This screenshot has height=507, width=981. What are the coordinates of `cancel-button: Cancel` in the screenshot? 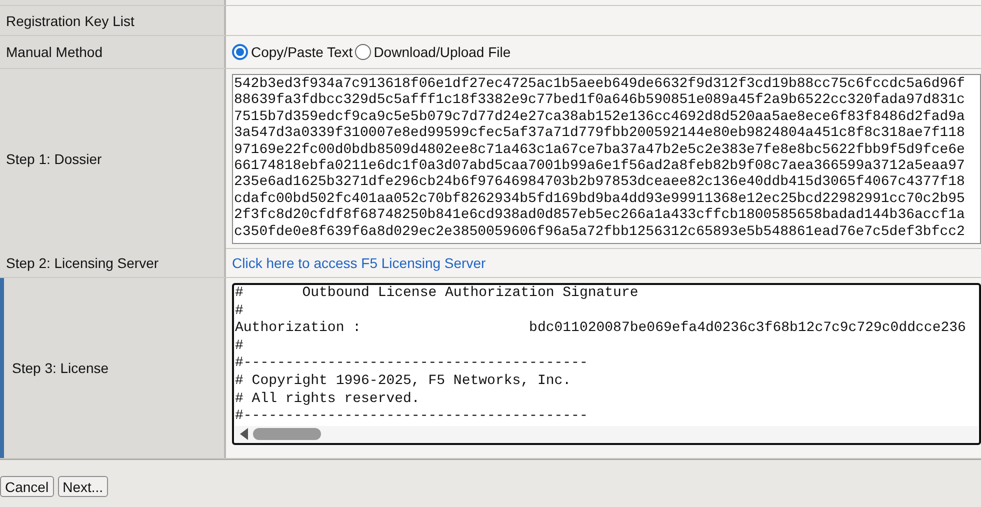 It's located at (27, 486).